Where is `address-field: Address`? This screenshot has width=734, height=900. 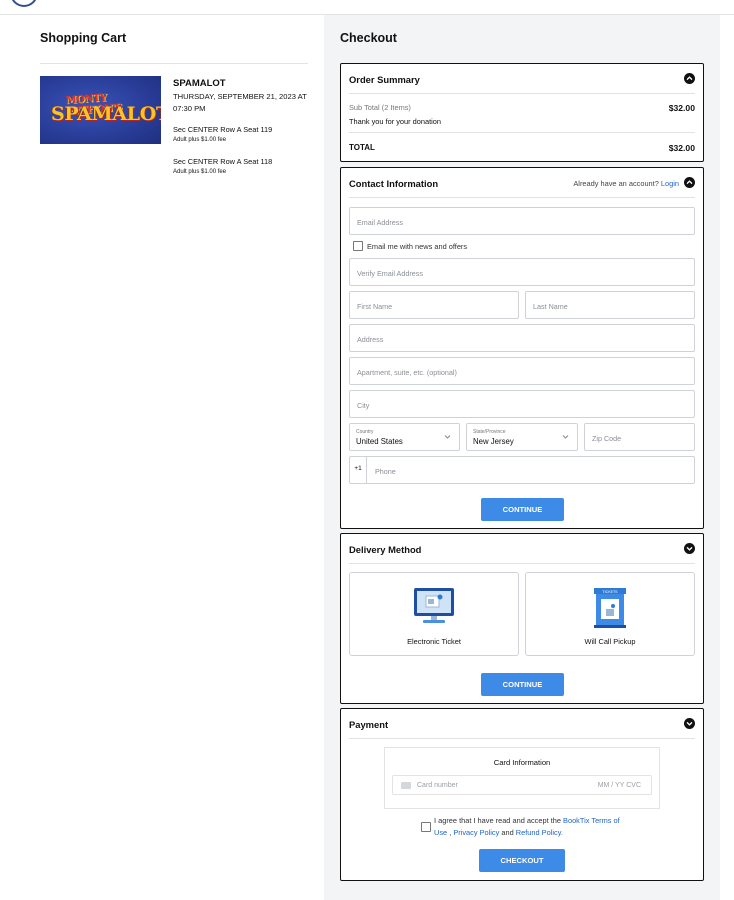 address-field: Address is located at coordinates (522, 338).